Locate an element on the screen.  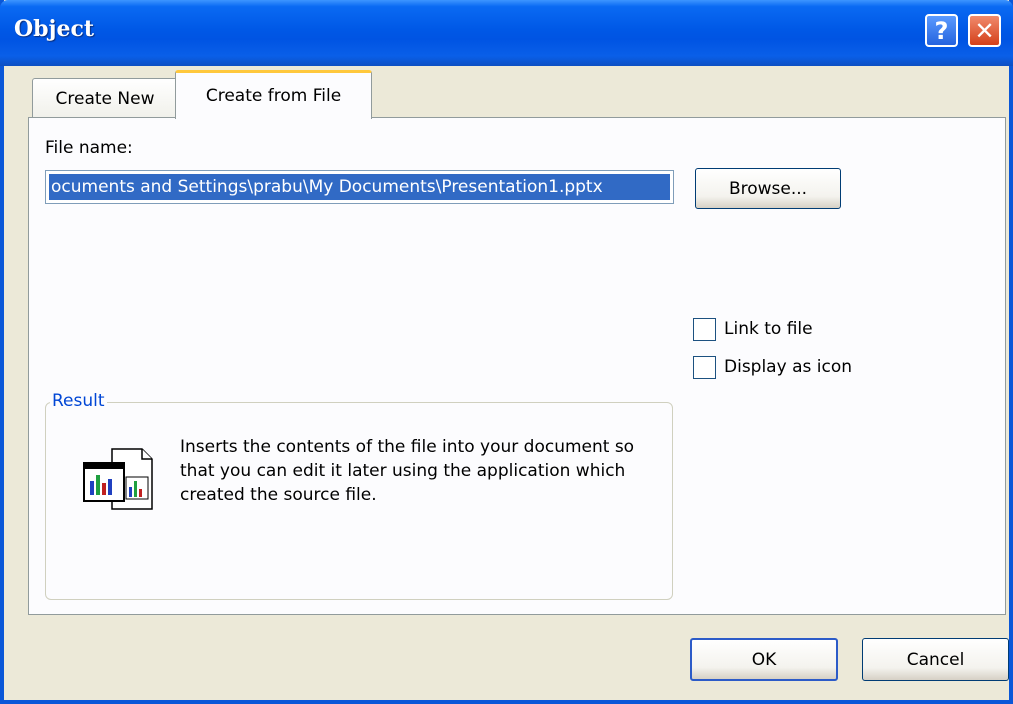
tab-create-from-file: Create from File is located at coordinates (273, 94).